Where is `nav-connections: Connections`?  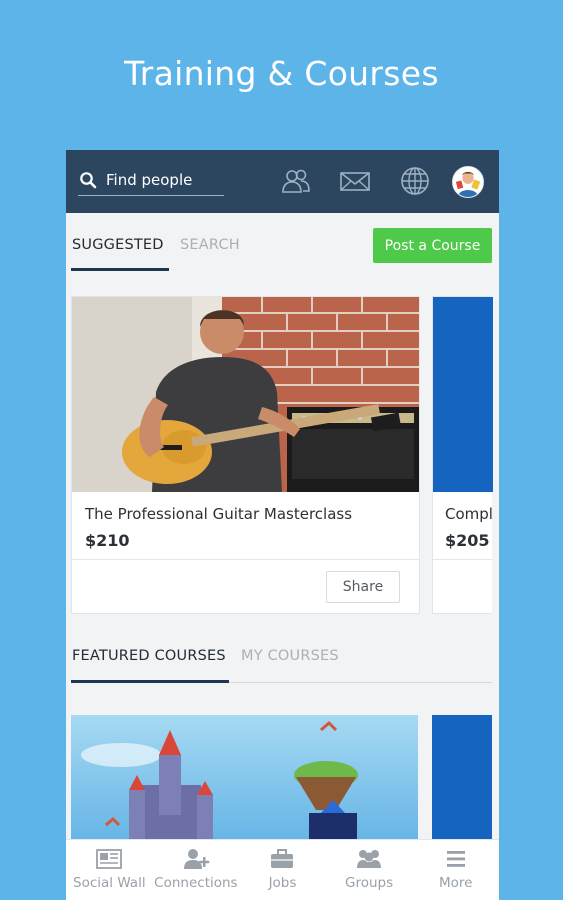 nav-connections: Connections is located at coordinates (196, 870).